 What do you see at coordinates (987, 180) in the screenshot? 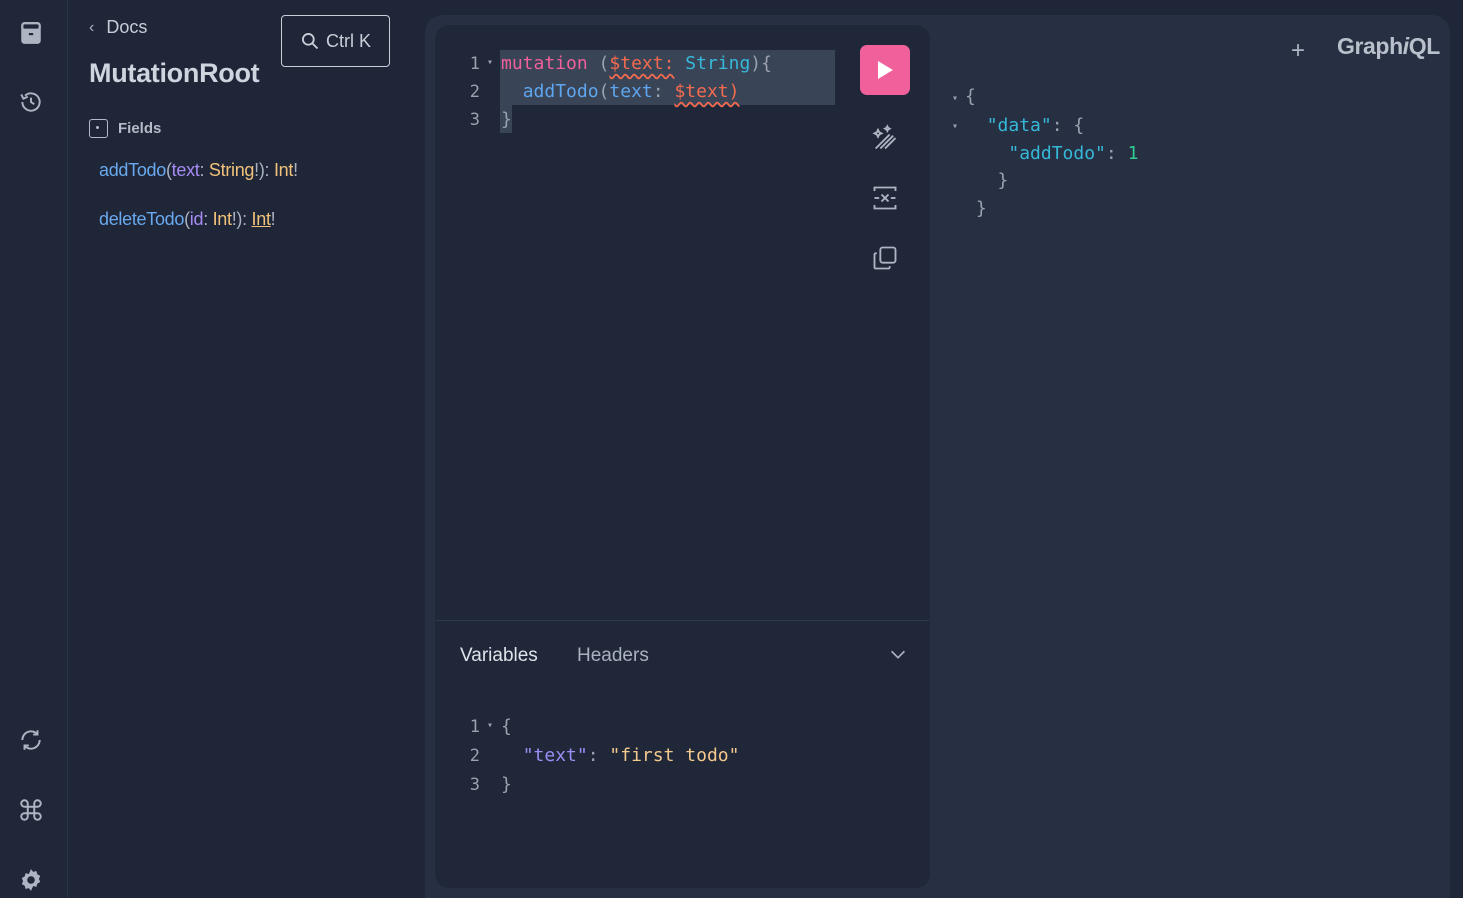
I see `result-line-4: }` at bounding box center [987, 180].